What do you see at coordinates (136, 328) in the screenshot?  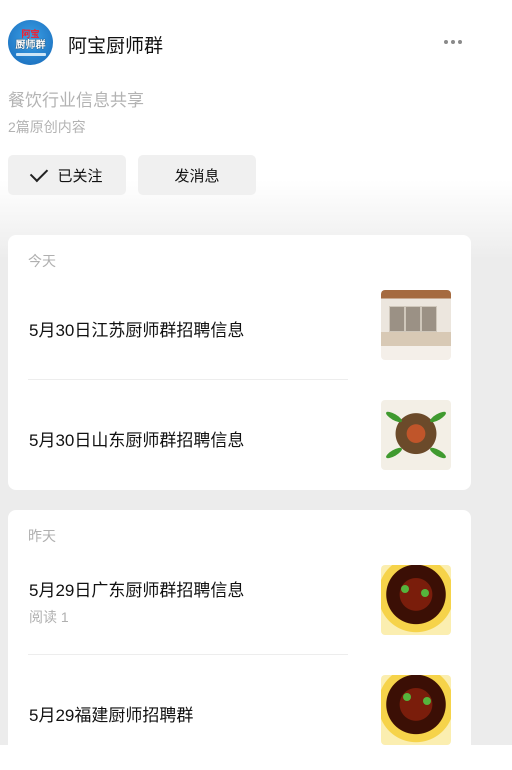 I see `article-title: 5月30日江苏厨师群招聘信息` at bounding box center [136, 328].